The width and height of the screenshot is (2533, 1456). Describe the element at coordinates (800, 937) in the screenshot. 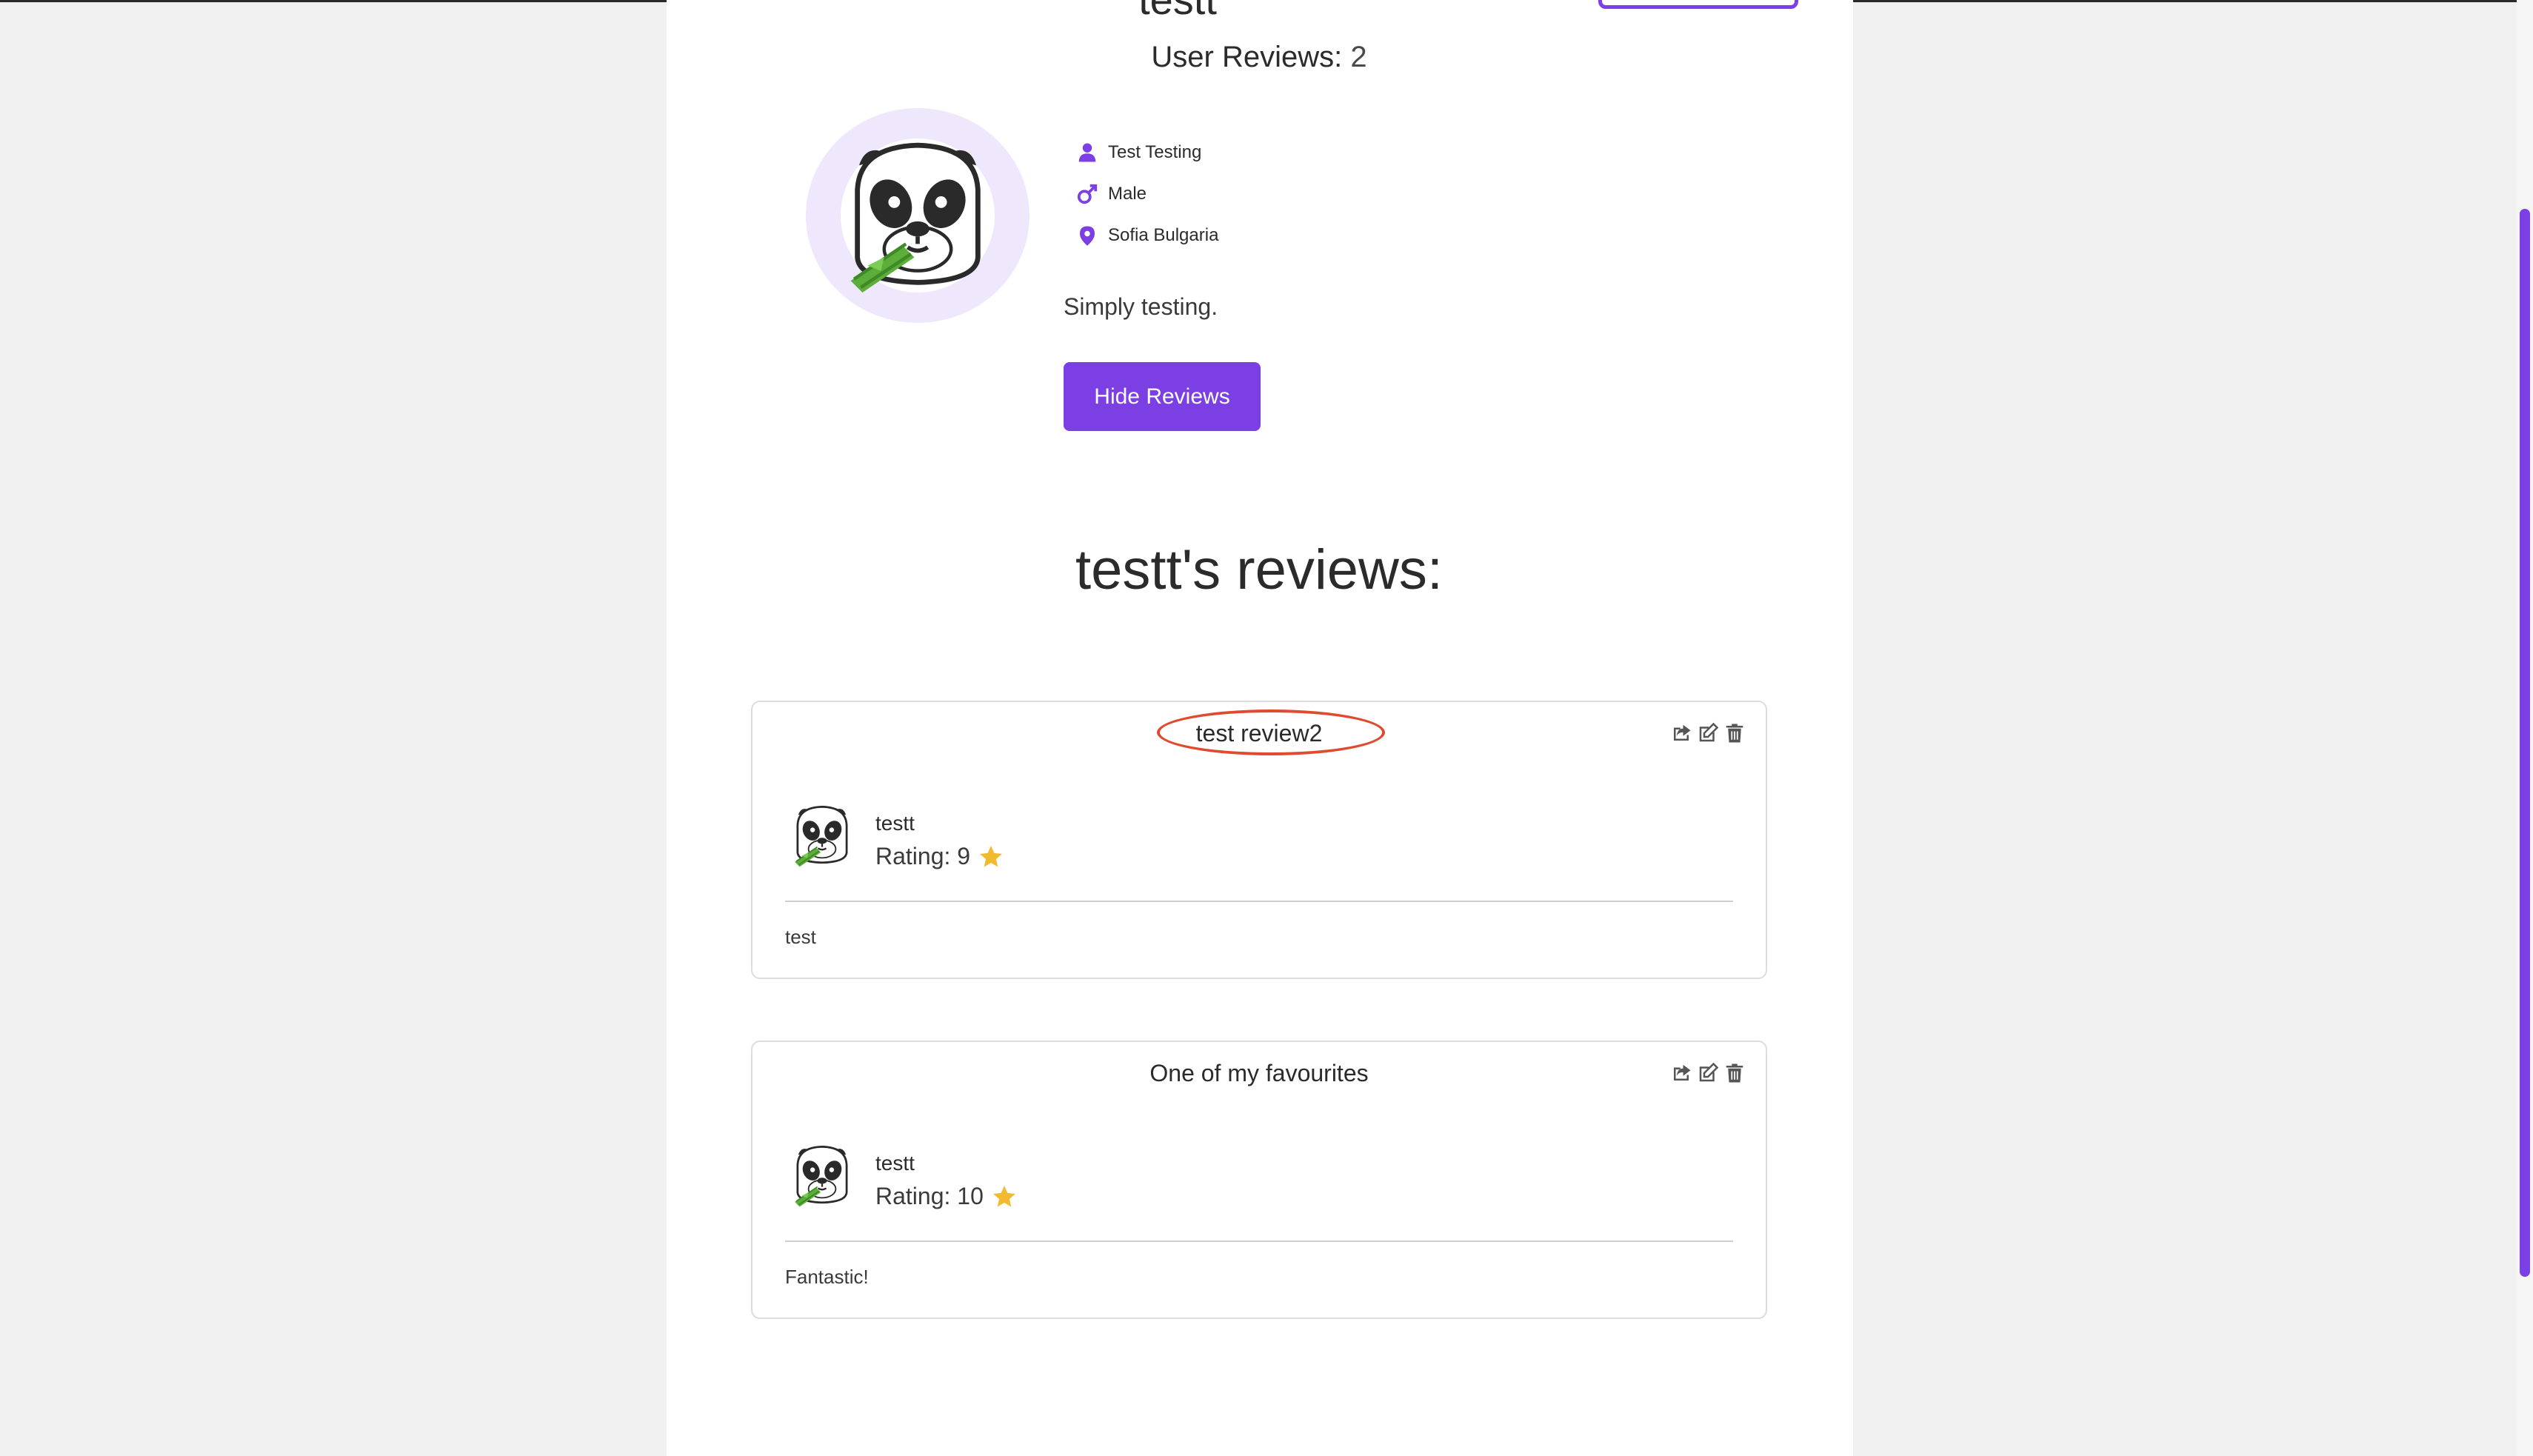

I see `review-body: test` at that location.